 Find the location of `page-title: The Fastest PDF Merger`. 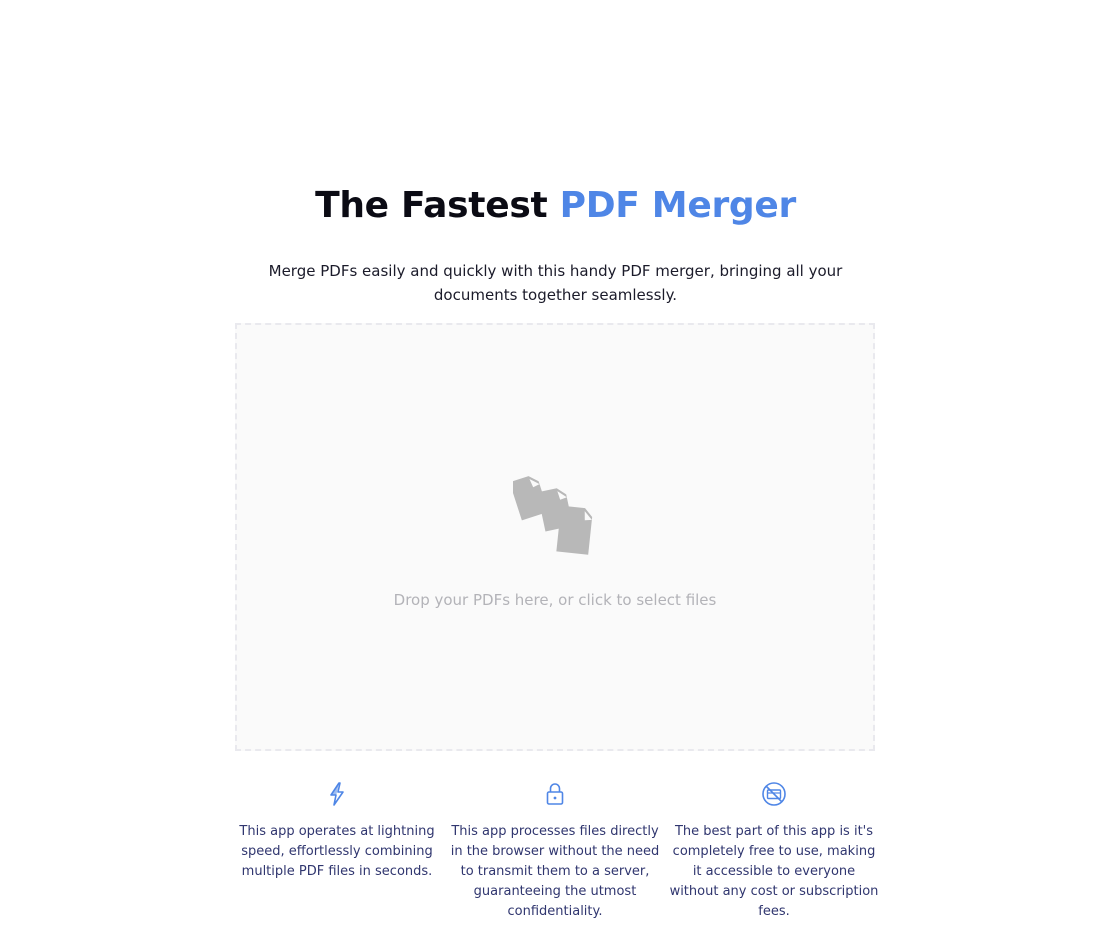

page-title: The Fastest PDF Merger is located at coordinates (555, 206).